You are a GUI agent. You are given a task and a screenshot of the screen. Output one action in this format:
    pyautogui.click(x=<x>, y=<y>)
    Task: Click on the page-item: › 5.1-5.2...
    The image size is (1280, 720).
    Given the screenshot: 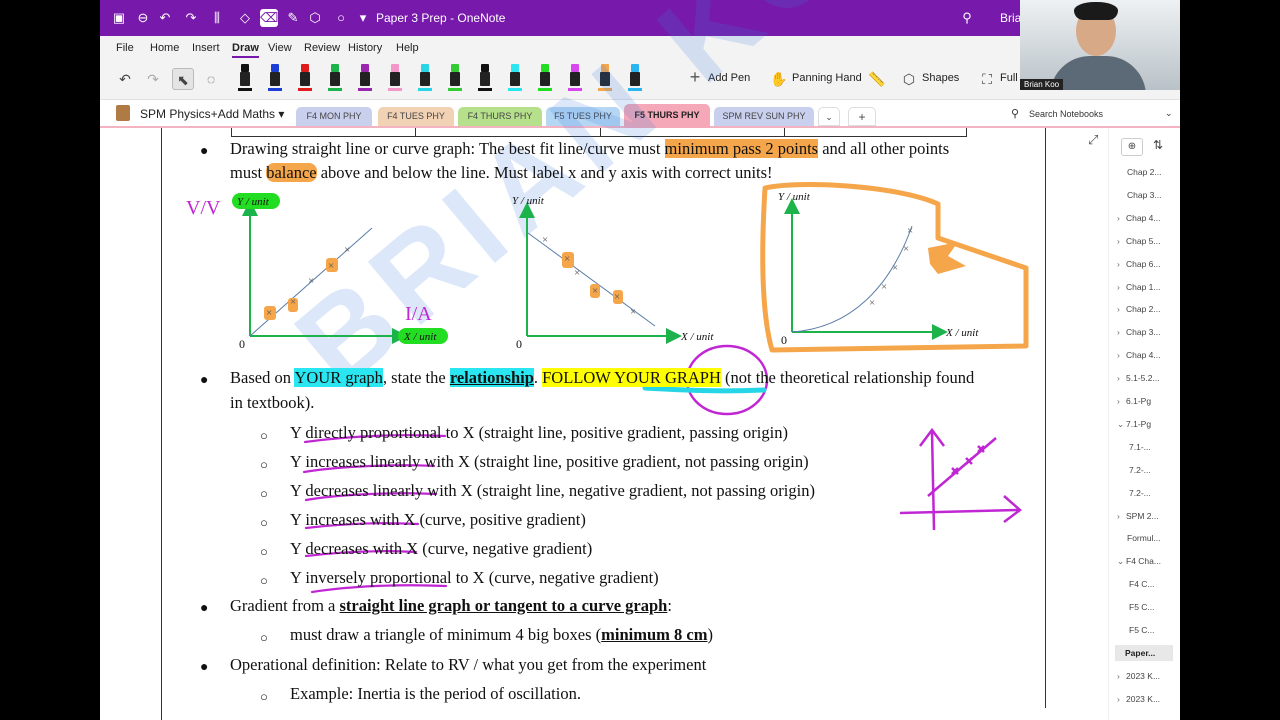 What is the action you would take?
    pyautogui.click(x=1138, y=378)
    